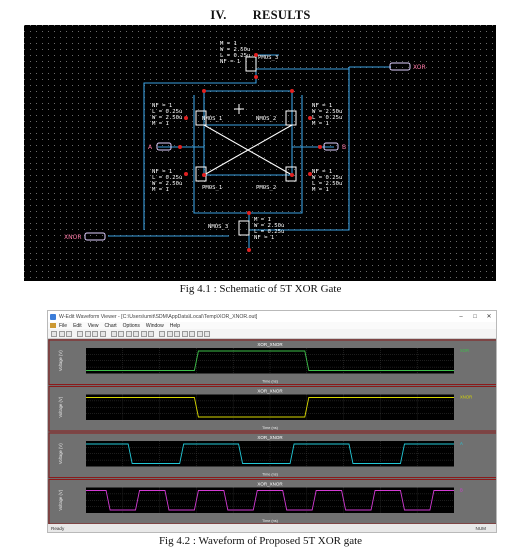  I want to click on close-icon: ✕, so click(489, 316).